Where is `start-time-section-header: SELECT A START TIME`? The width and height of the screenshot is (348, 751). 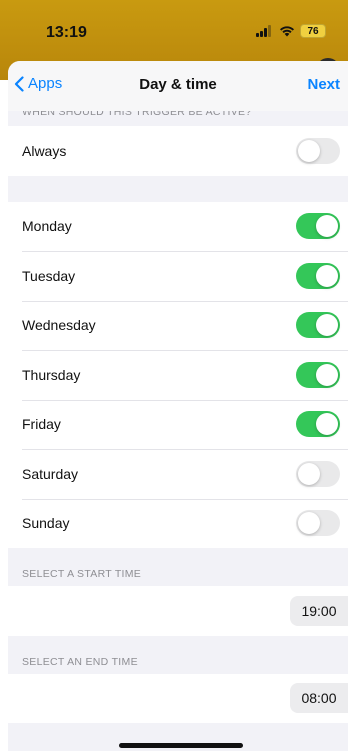 start-time-section-header: SELECT A START TIME is located at coordinates (82, 574).